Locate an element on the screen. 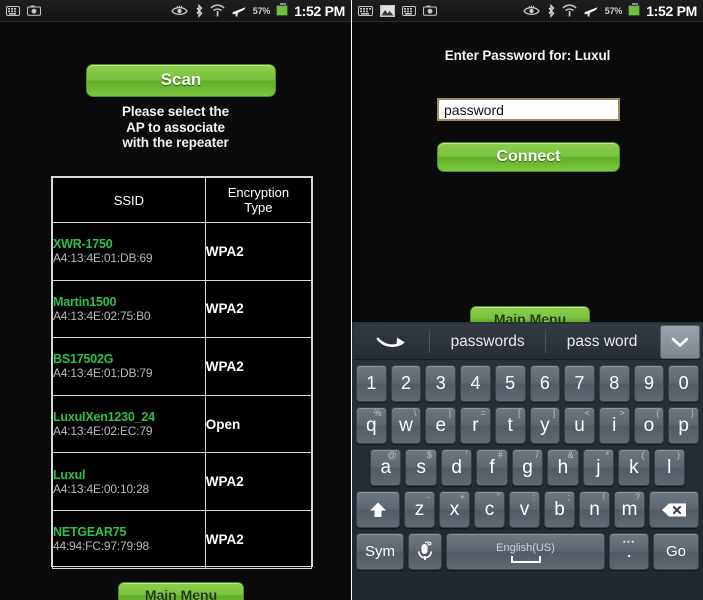 The height and width of the screenshot is (600, 703). key-superscript: { is located at coordinates (658, 413).